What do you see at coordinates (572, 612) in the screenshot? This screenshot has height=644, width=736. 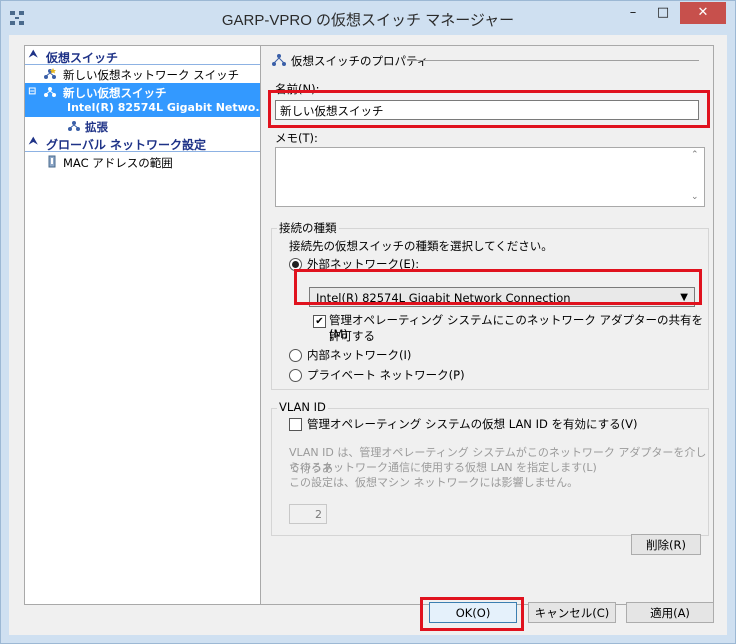 I see `cancel-button: キャンセル(C)` at bounding box center [572, 612].